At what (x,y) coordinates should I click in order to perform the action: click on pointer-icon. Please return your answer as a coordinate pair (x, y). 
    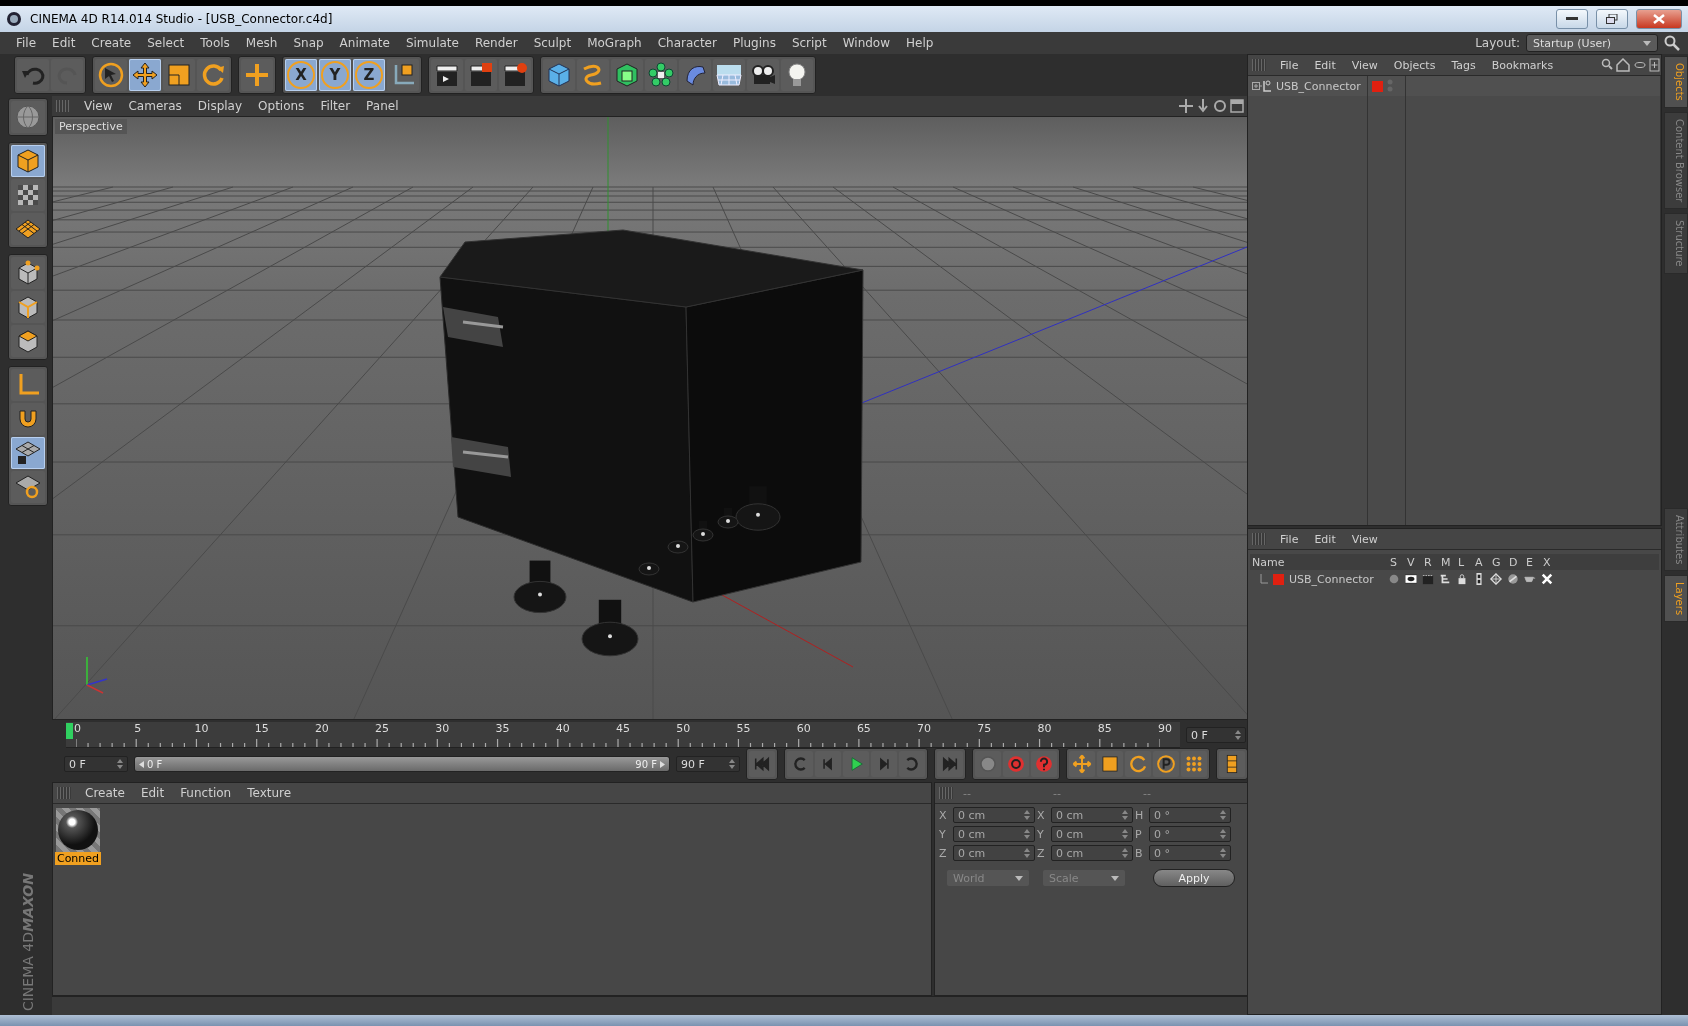
    Looking at the image, I should click on (111, 75).